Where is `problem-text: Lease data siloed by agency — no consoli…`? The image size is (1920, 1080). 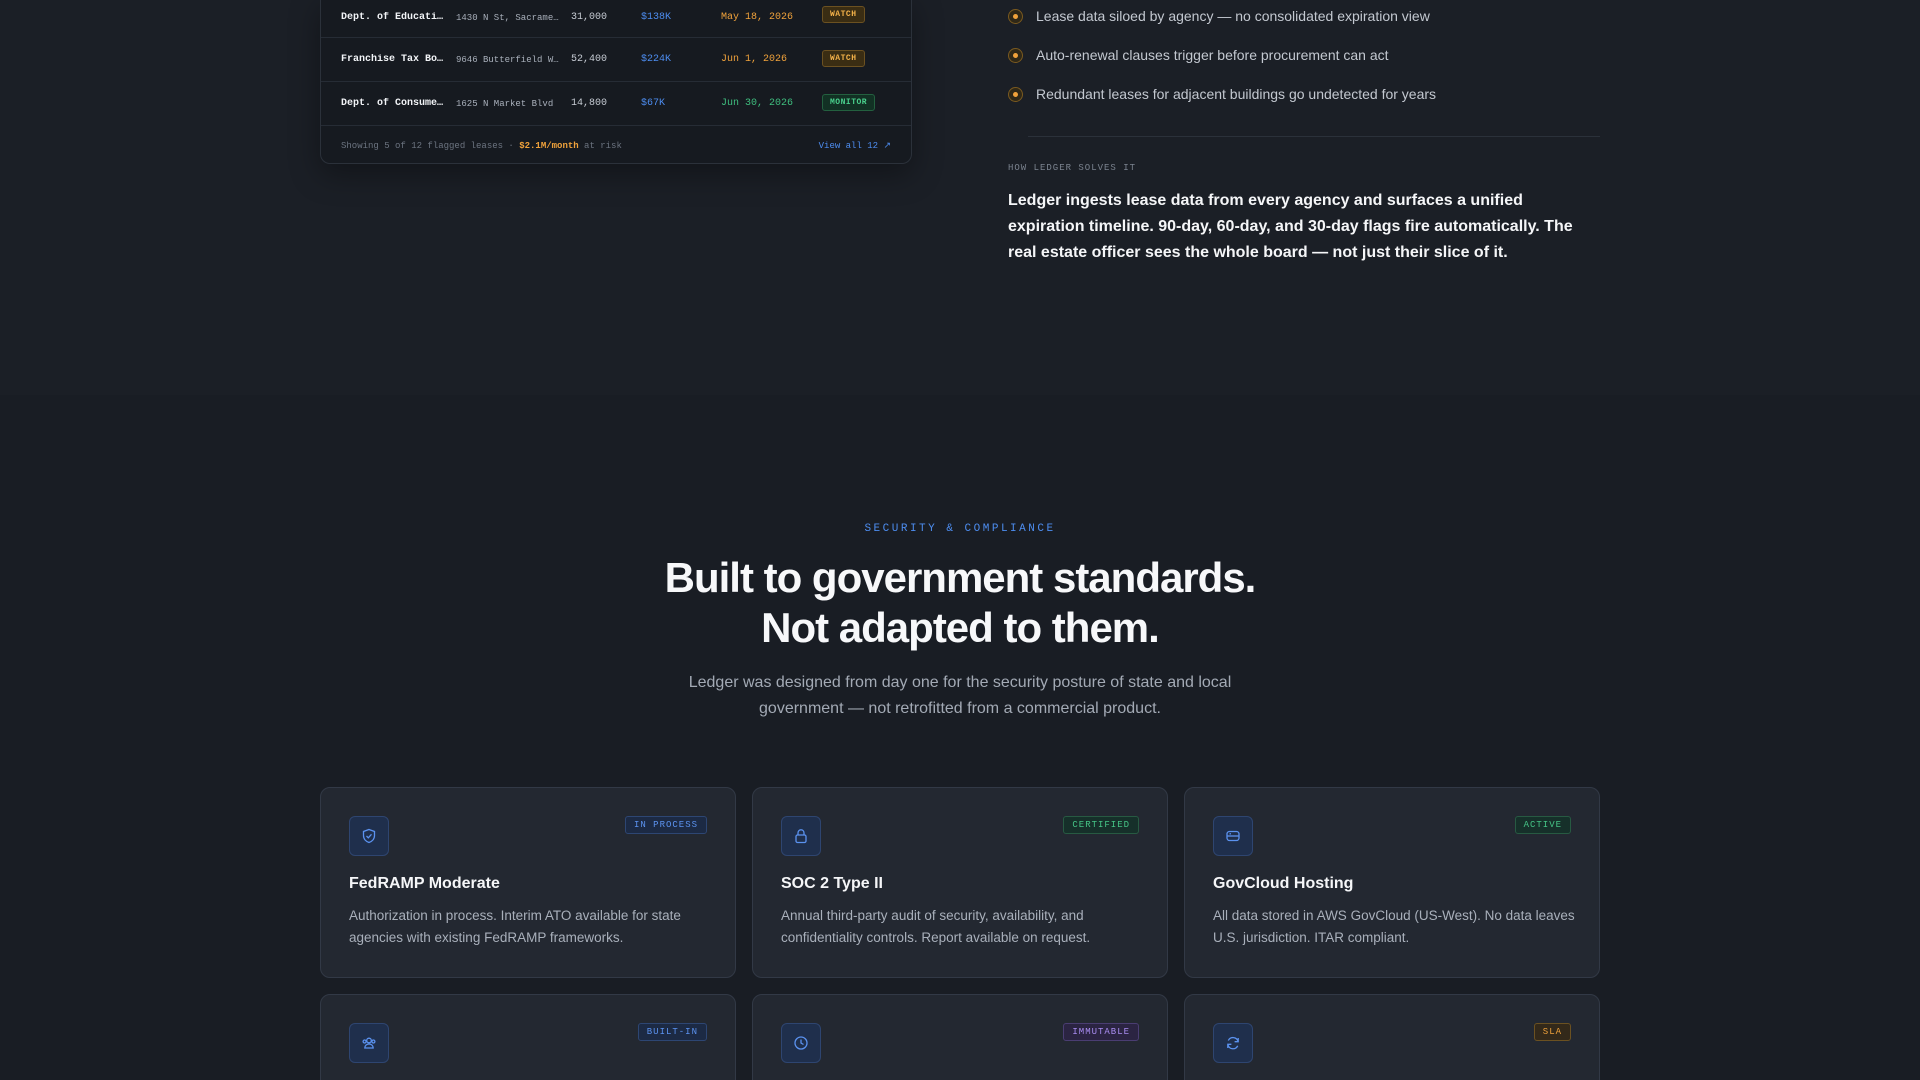 problem-text: Lease data siloed by agency — no consoli… is located at coordinates (1233, 16).